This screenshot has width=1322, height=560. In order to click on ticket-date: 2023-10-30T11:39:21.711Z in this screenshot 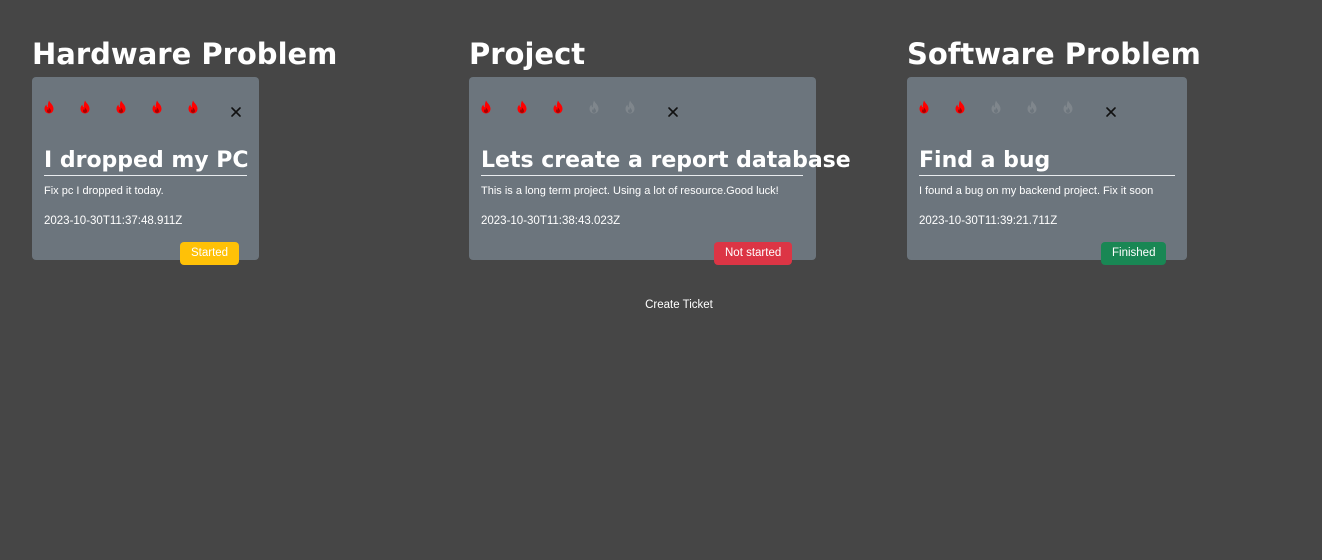, I will do `click(988, 221)`.